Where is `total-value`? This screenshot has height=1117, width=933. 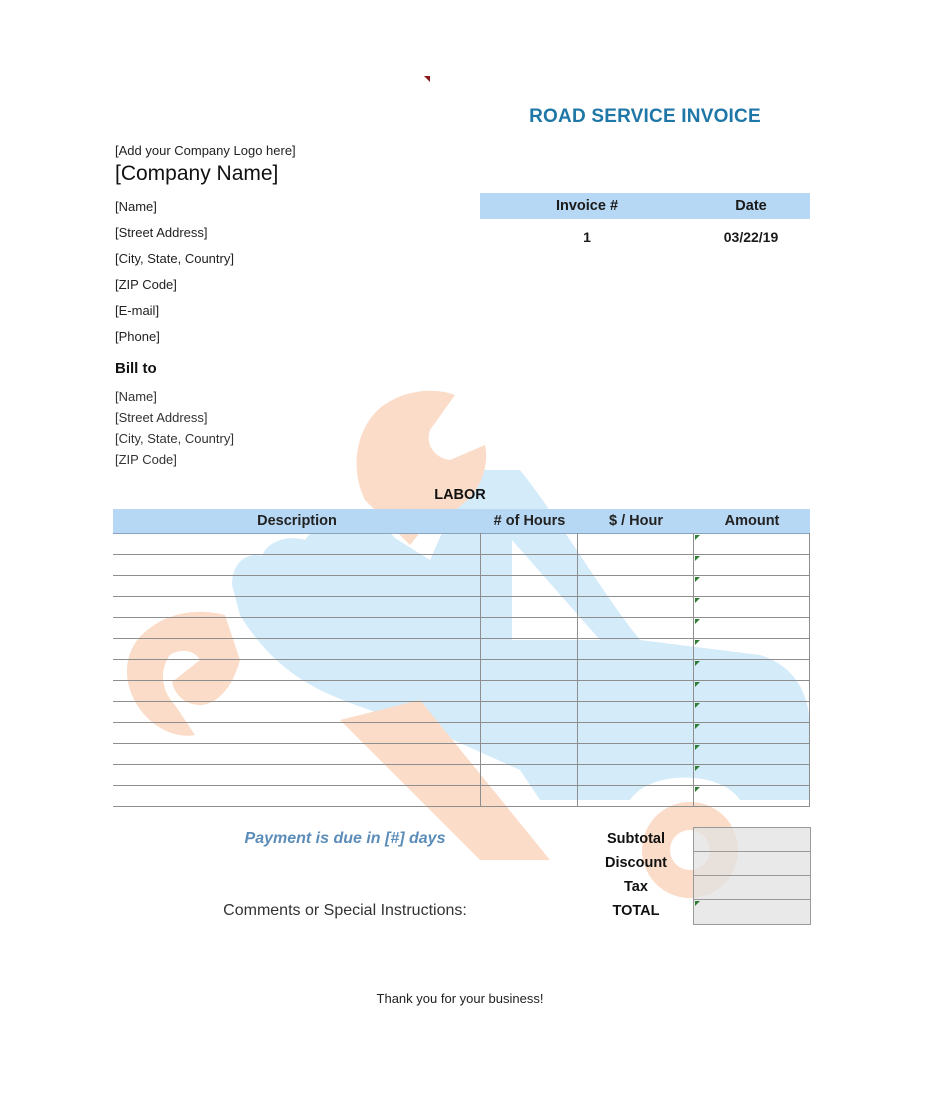
total-value is located at coordinates (752, 912).